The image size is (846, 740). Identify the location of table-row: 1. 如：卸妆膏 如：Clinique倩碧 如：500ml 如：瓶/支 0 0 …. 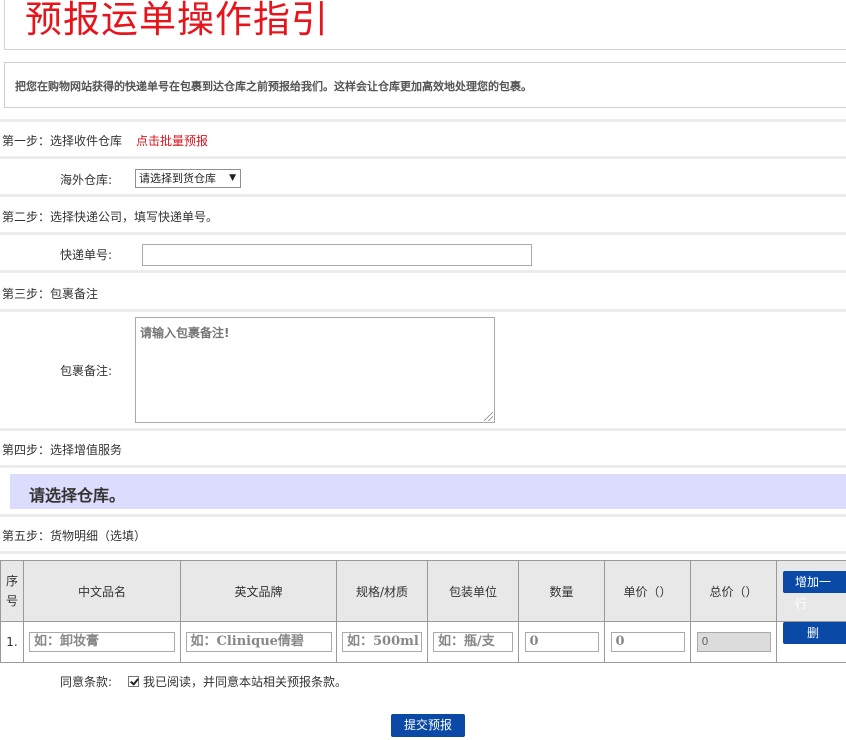
(423, 642).